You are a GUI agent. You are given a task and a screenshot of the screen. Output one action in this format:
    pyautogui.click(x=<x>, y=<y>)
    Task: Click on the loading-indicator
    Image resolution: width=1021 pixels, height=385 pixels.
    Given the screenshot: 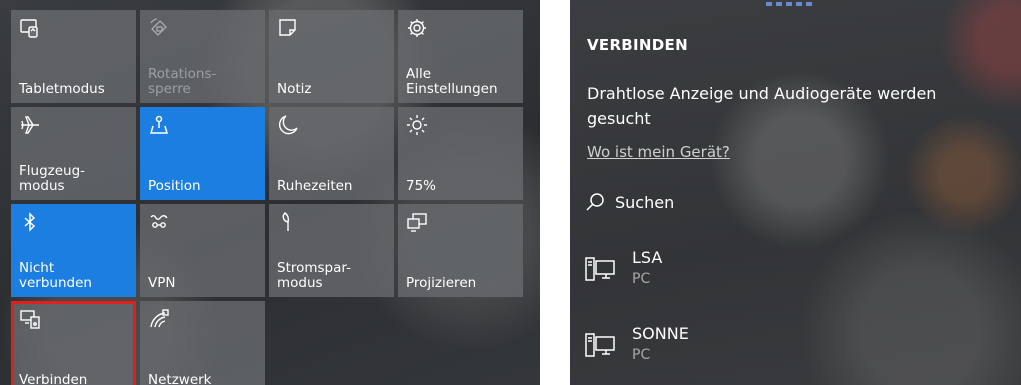 What is the action you would take?
    pyautogui.click(x=791, y=4)
    